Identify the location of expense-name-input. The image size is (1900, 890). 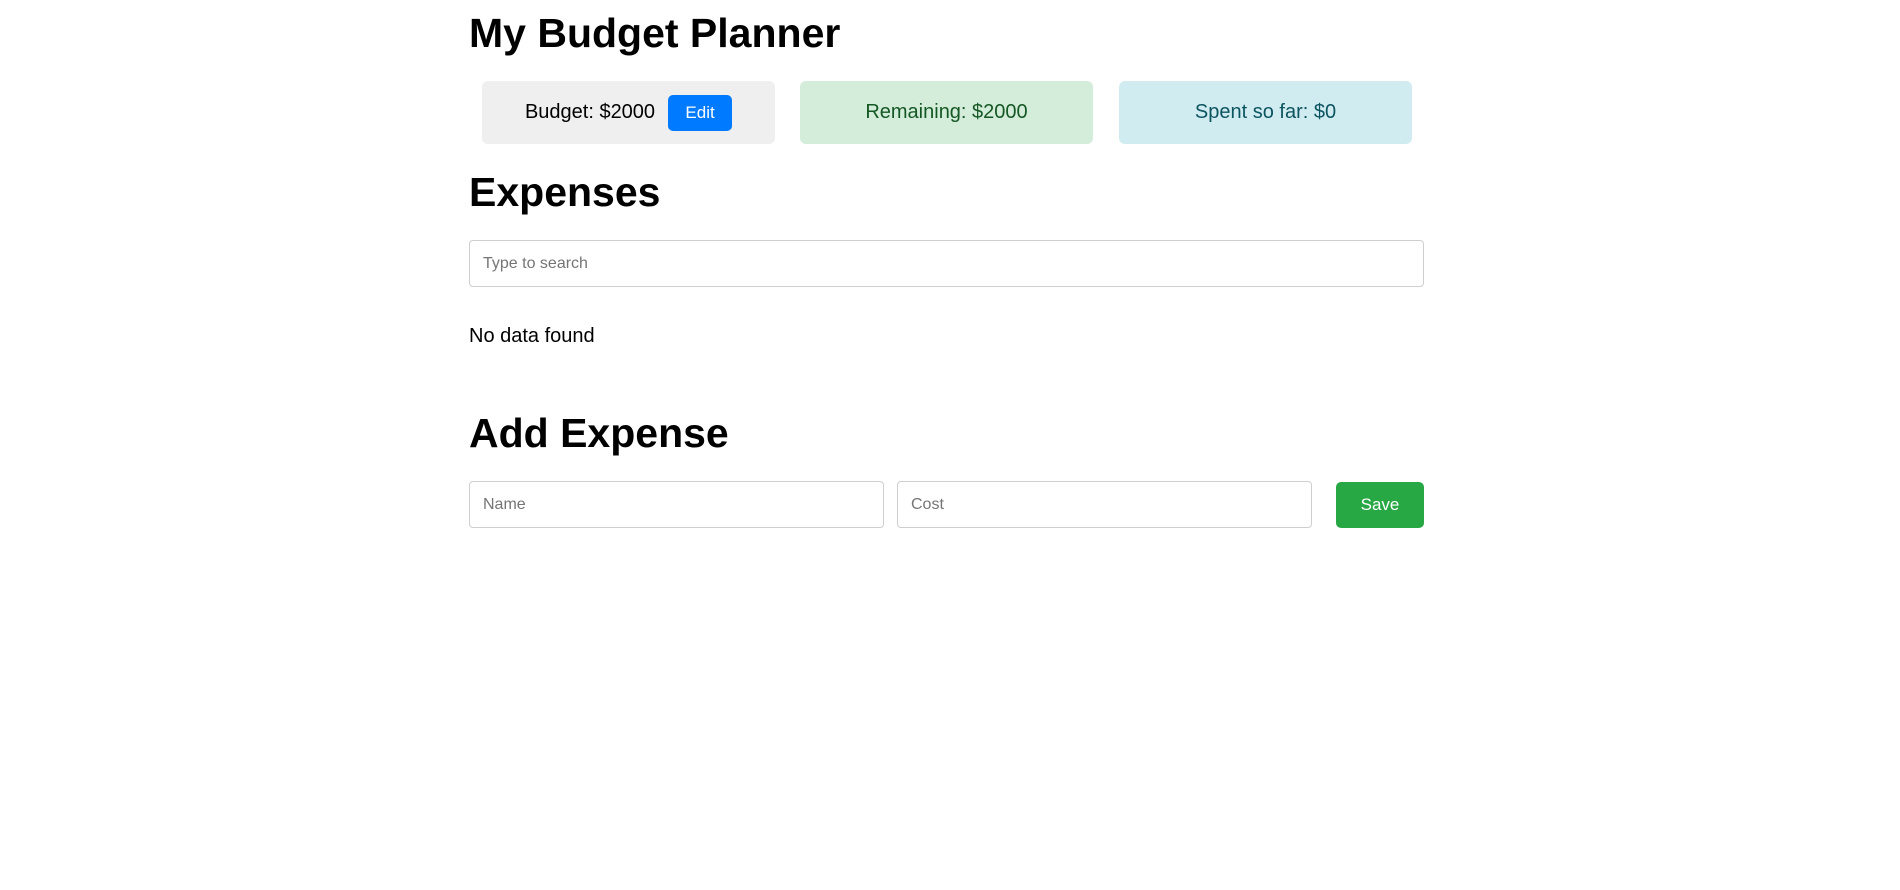
(676, 504).